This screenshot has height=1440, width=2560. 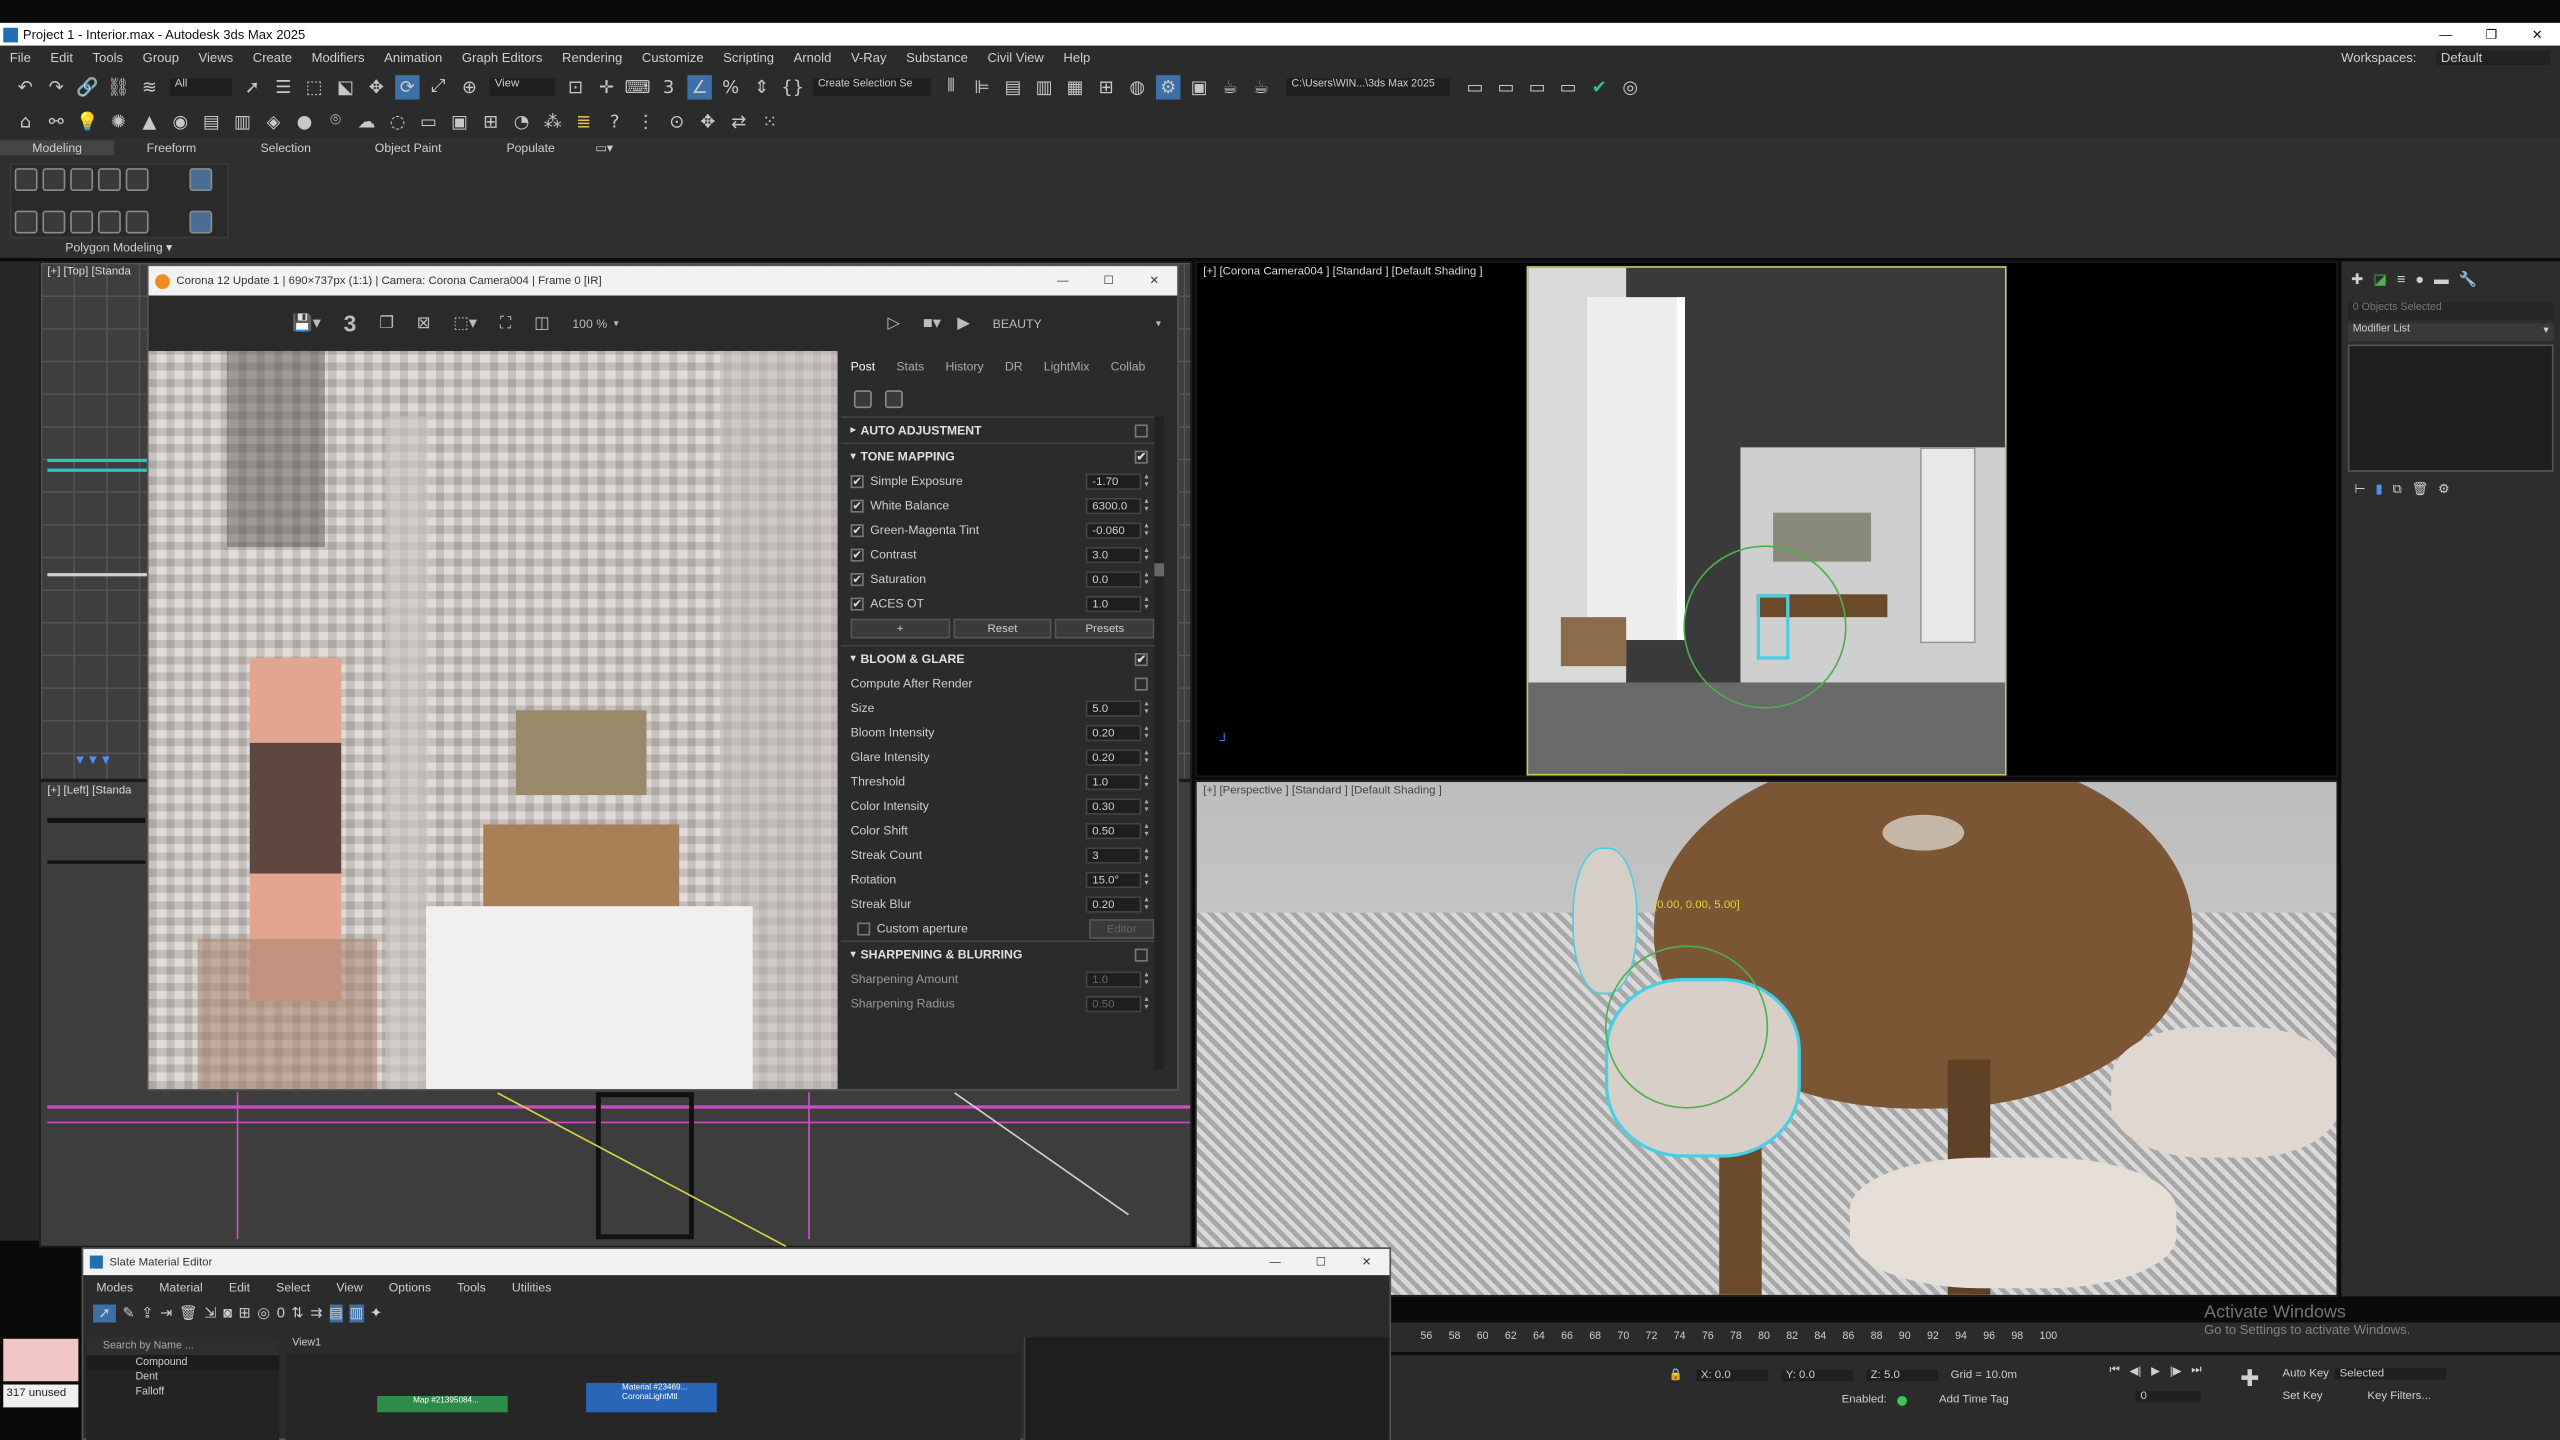 I want to click on white-balance-spinner: 6300.0, so click(x=1113, y=505).